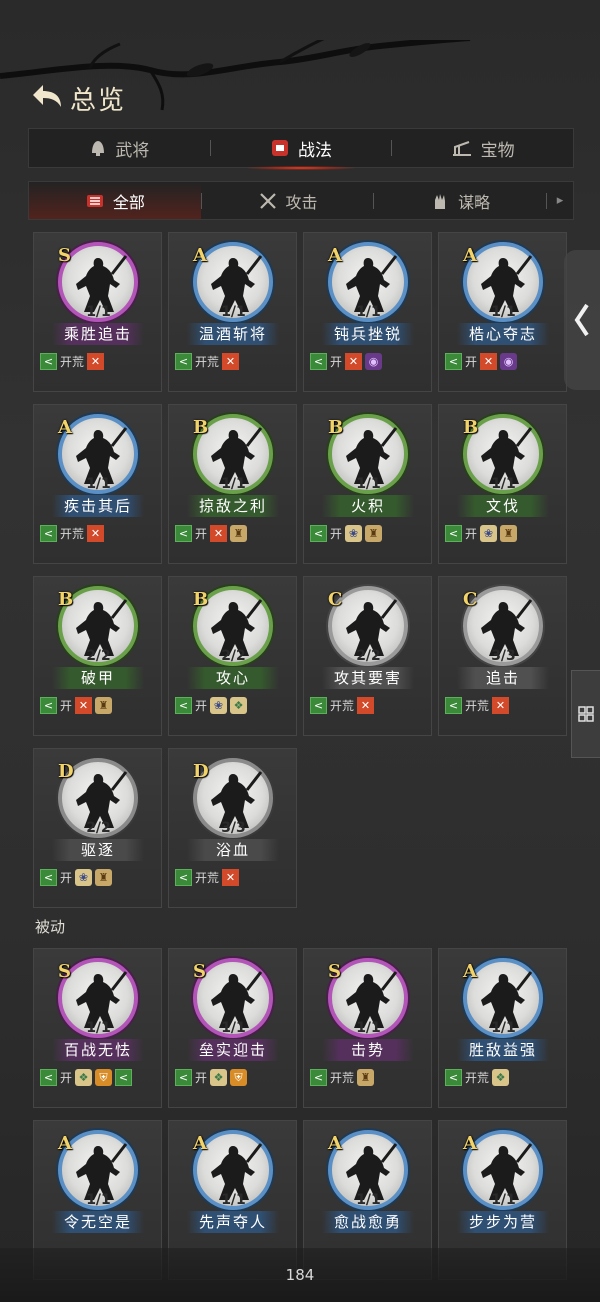 The height and width of the screenshot is (1302, 600). I want to click on side-drawer-toggle, so click(582, 320).